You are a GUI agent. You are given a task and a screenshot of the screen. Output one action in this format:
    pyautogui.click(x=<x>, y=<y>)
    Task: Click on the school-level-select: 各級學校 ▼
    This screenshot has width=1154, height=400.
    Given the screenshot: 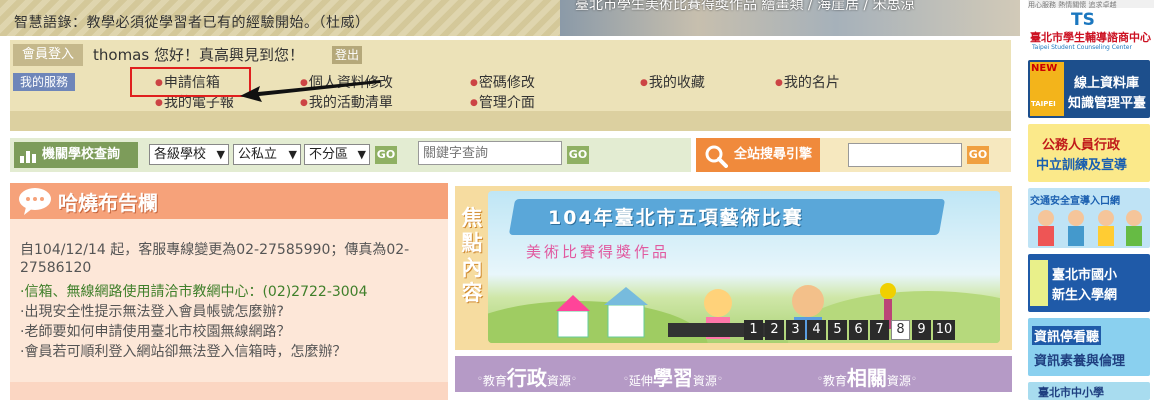 What is the action you would take?
    pyautogui.click(x=189, y=154)
    